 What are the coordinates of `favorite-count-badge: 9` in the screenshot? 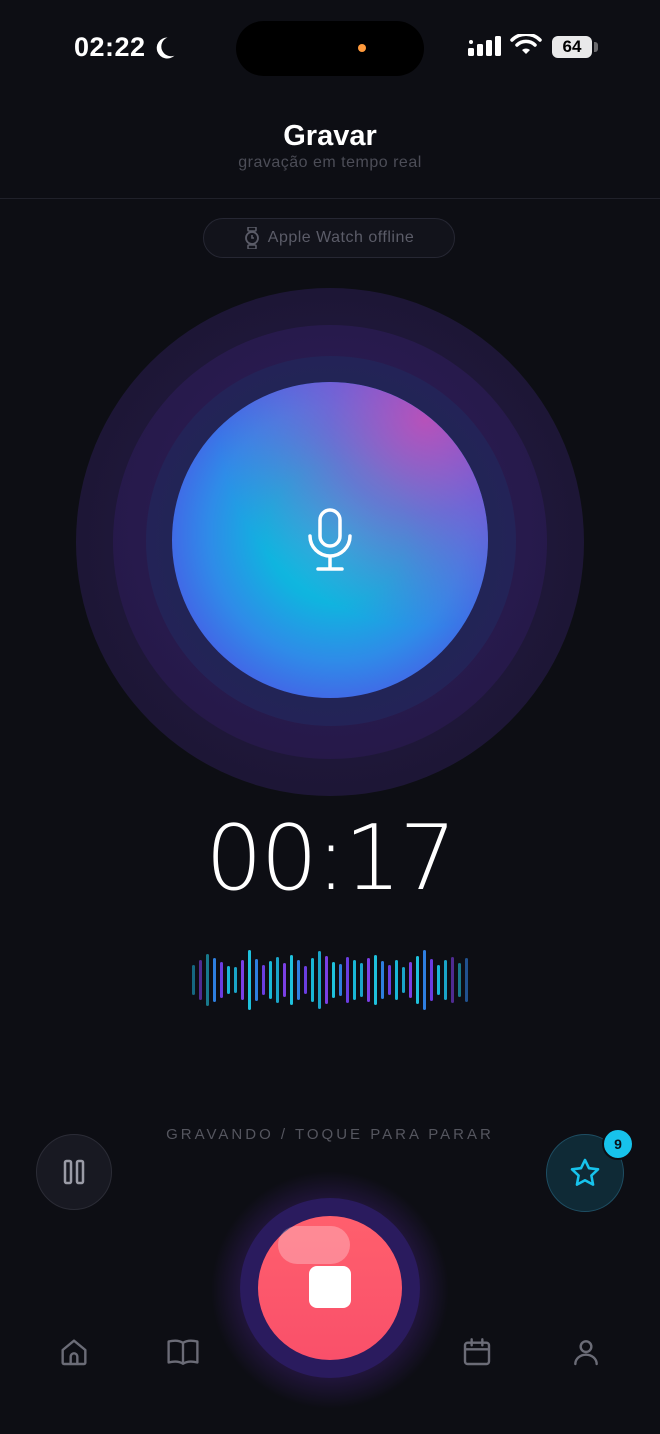 It's located at (618, 1144).